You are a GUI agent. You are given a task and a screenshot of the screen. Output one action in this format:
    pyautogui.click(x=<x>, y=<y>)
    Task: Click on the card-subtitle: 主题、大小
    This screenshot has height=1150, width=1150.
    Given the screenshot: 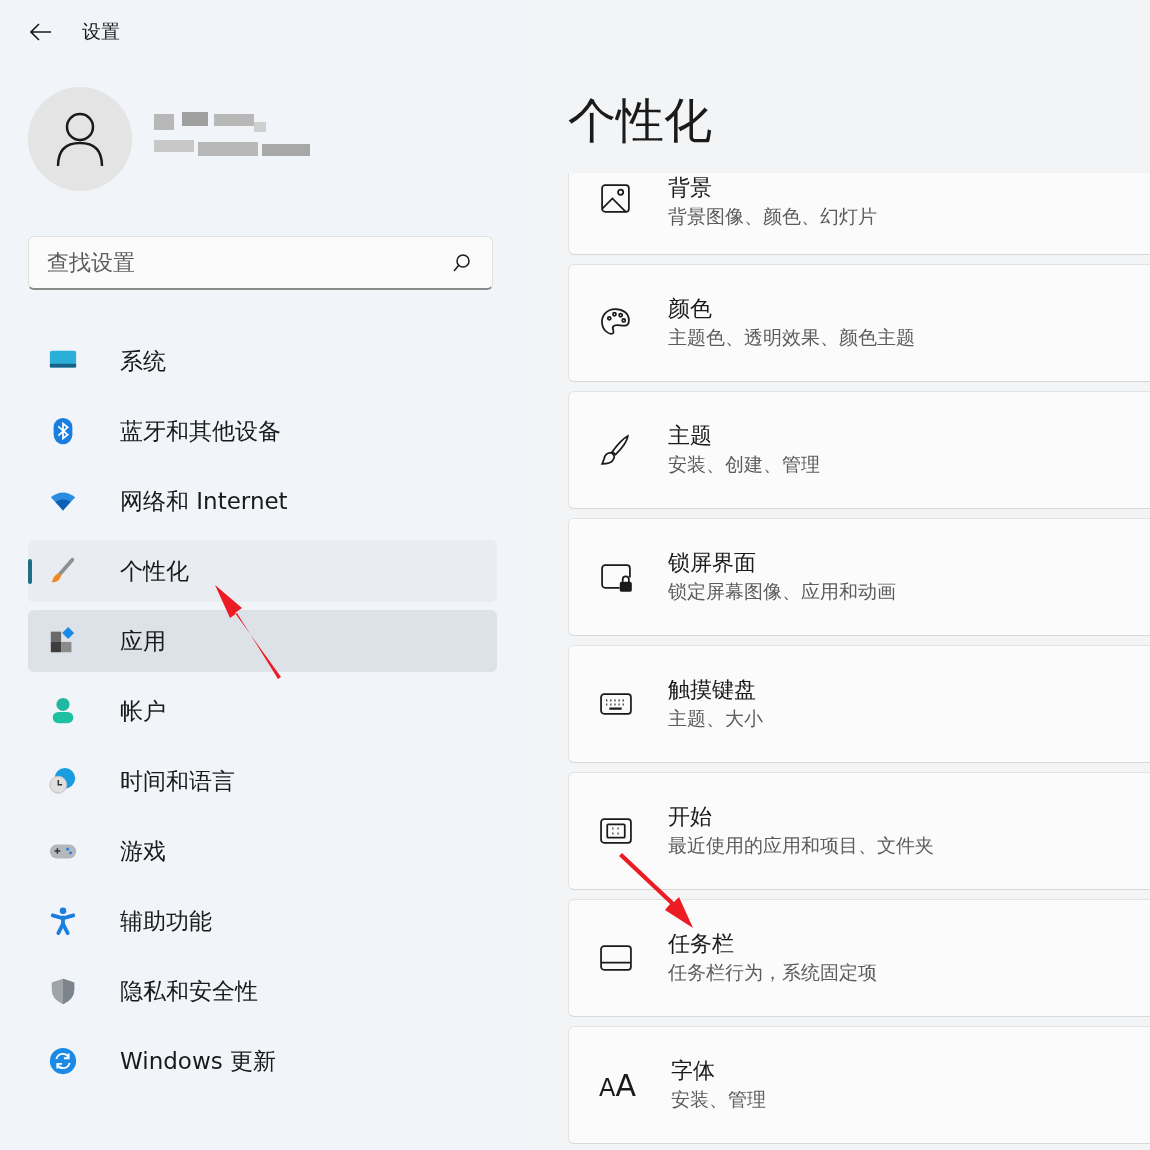 What is the action you would take?
    pyautogui.click(x=715, y=719)
    